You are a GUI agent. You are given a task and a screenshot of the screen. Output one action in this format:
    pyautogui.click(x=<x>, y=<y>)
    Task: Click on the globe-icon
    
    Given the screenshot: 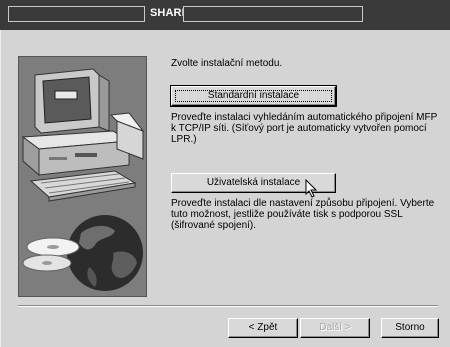 What is the action you would take?
    pyautogui.click(x=105, y=253)
    